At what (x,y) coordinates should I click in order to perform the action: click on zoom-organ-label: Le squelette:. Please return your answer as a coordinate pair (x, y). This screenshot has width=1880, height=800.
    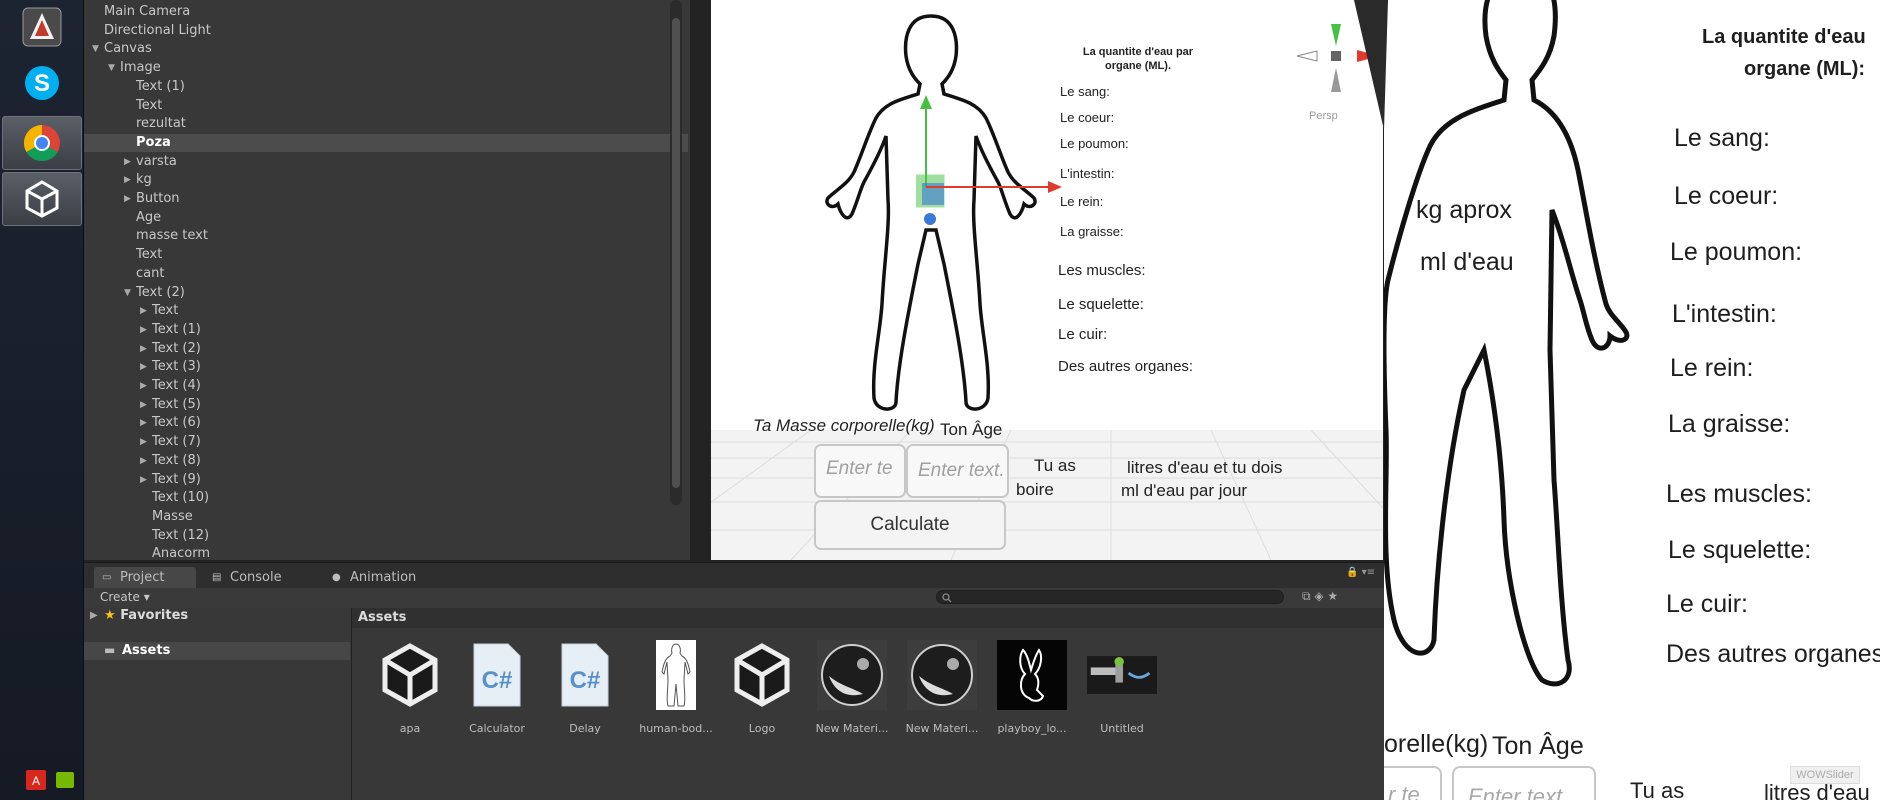
    Looking at the image, I should click on (1740, 550).